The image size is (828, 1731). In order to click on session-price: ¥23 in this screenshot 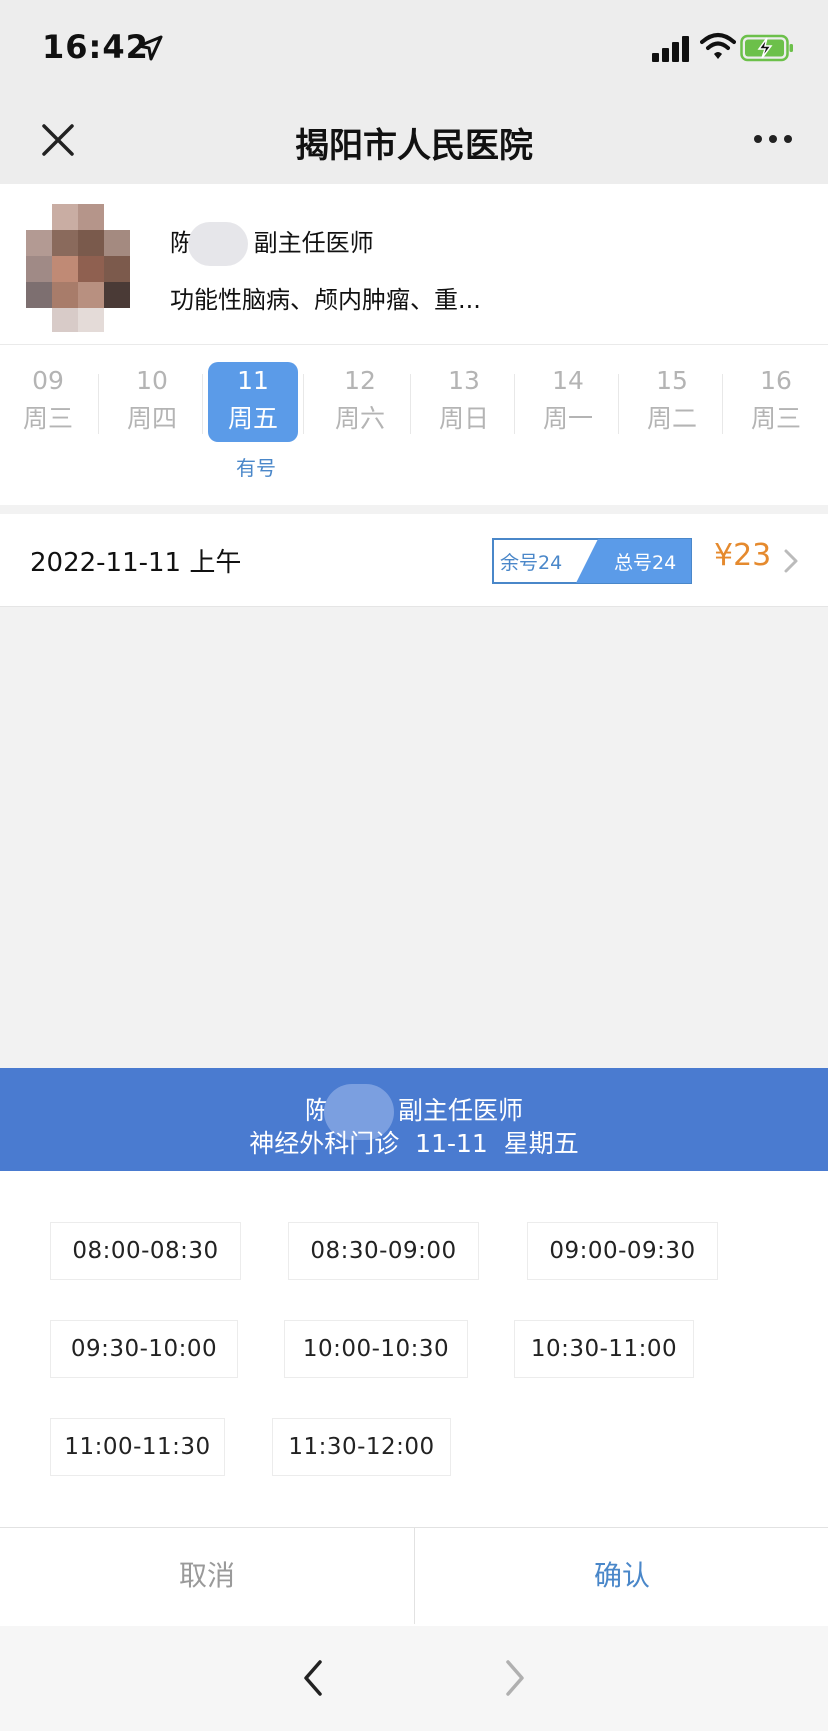, I will do `click(743, 555)`.